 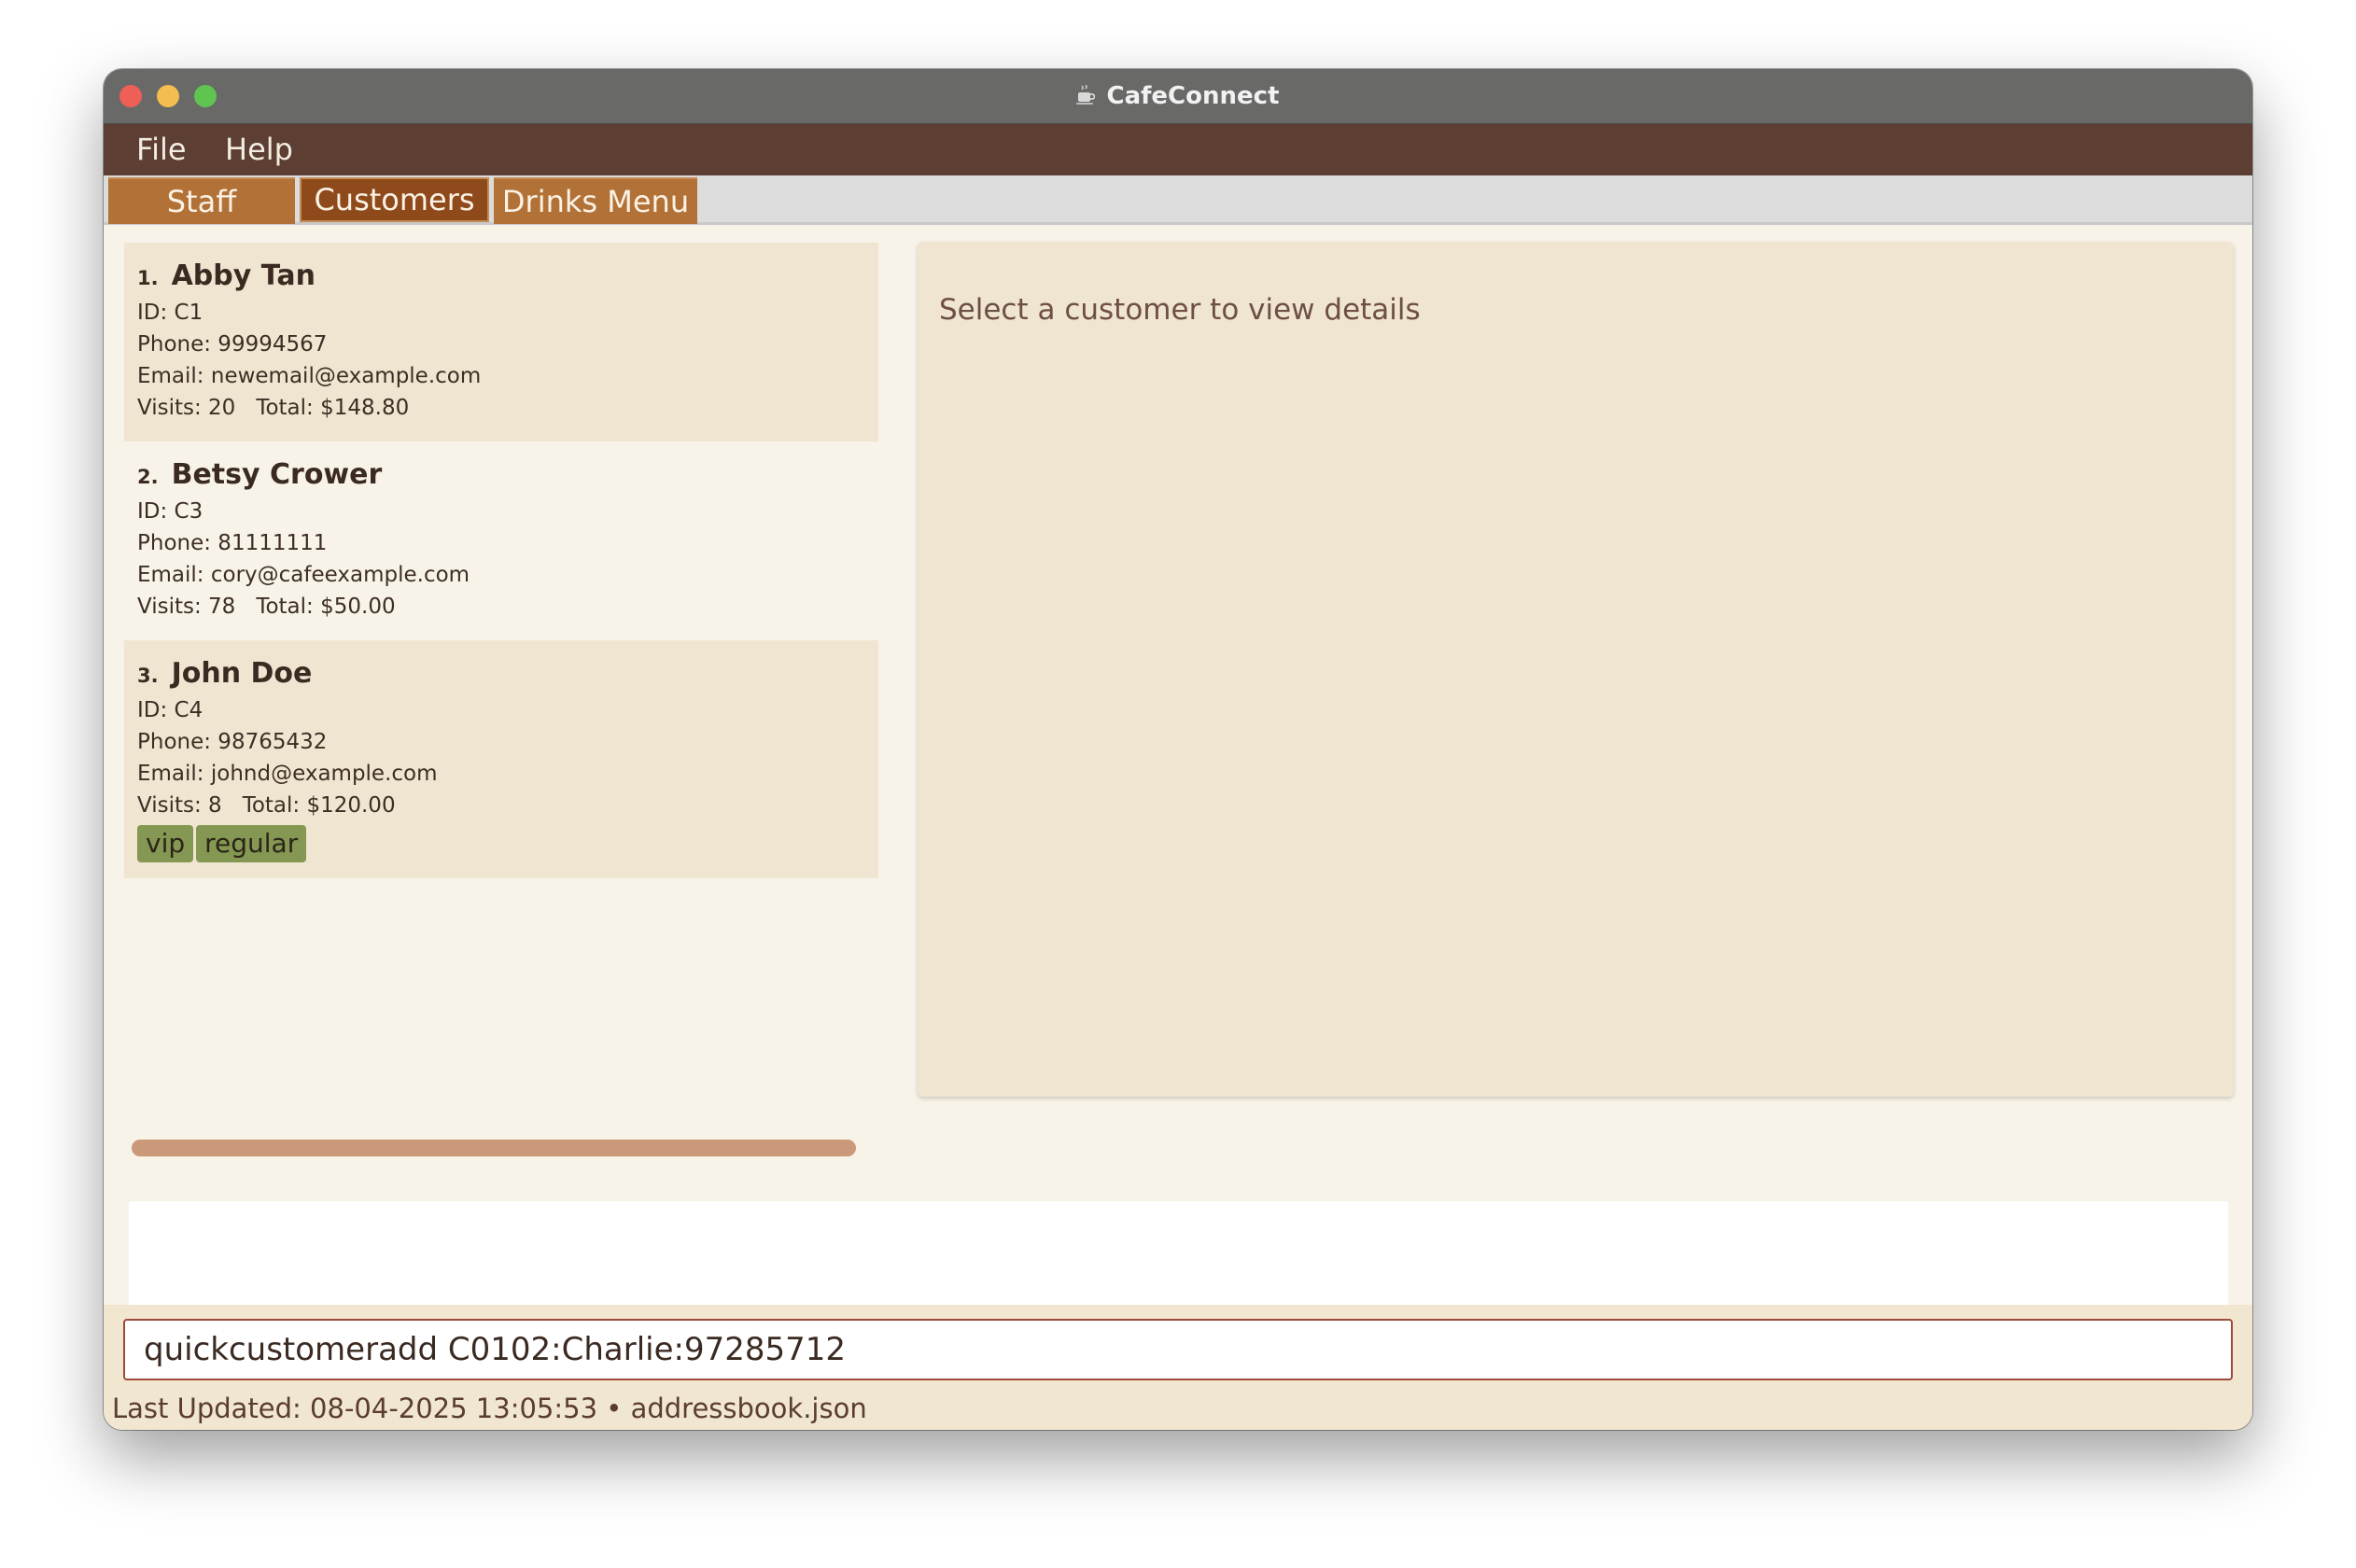 What do you see at coordinates (1178, 1349) in the screenshot?
I see `command-input` at bounding box center [1178, 1349].